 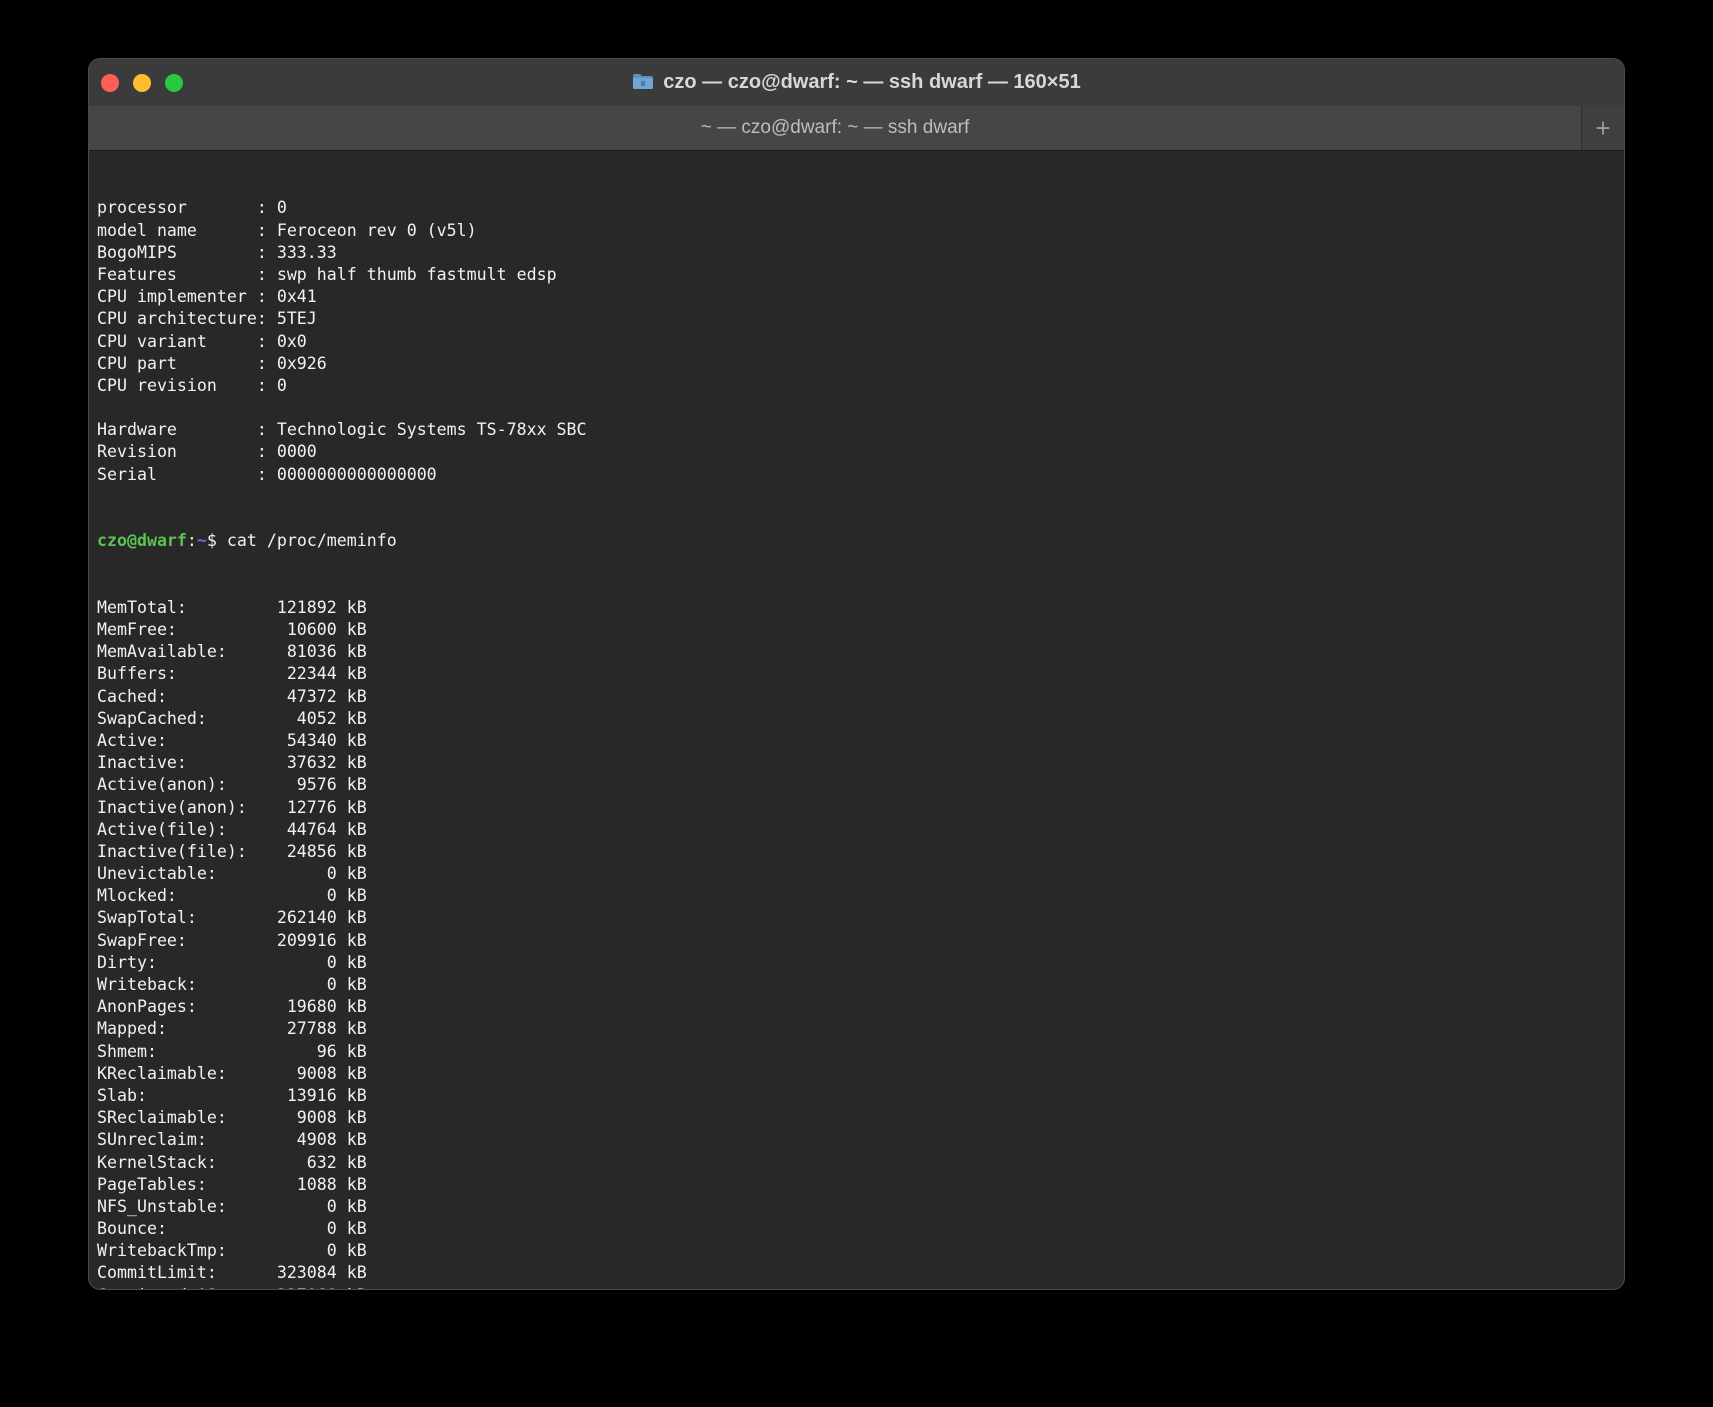 What do you see at coordinates (232, 985) in the screenshot?
I see `output-line: Writeback: 0 kB` at bounding box center [232, 985].